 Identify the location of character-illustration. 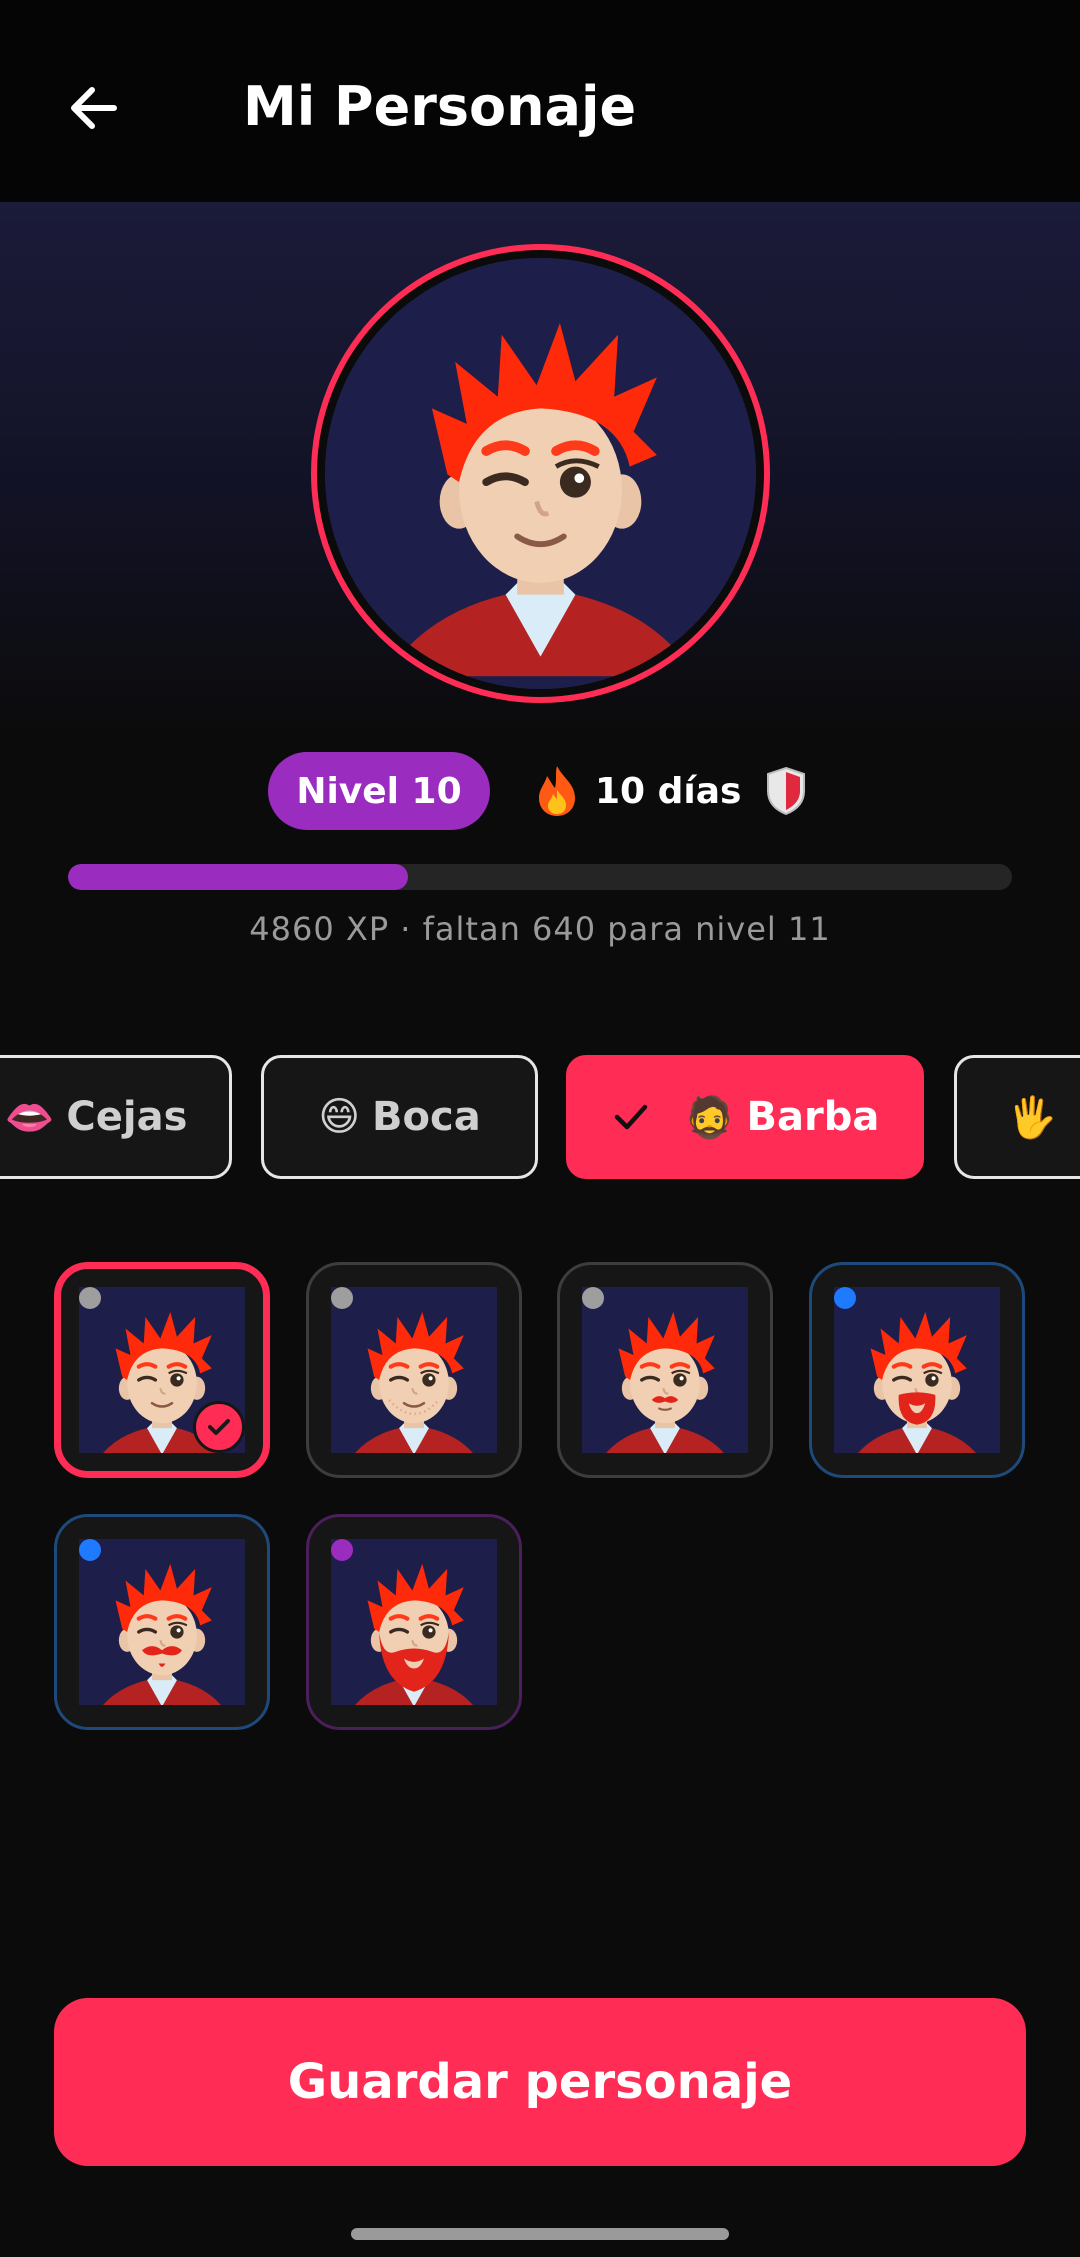
(540, 473).